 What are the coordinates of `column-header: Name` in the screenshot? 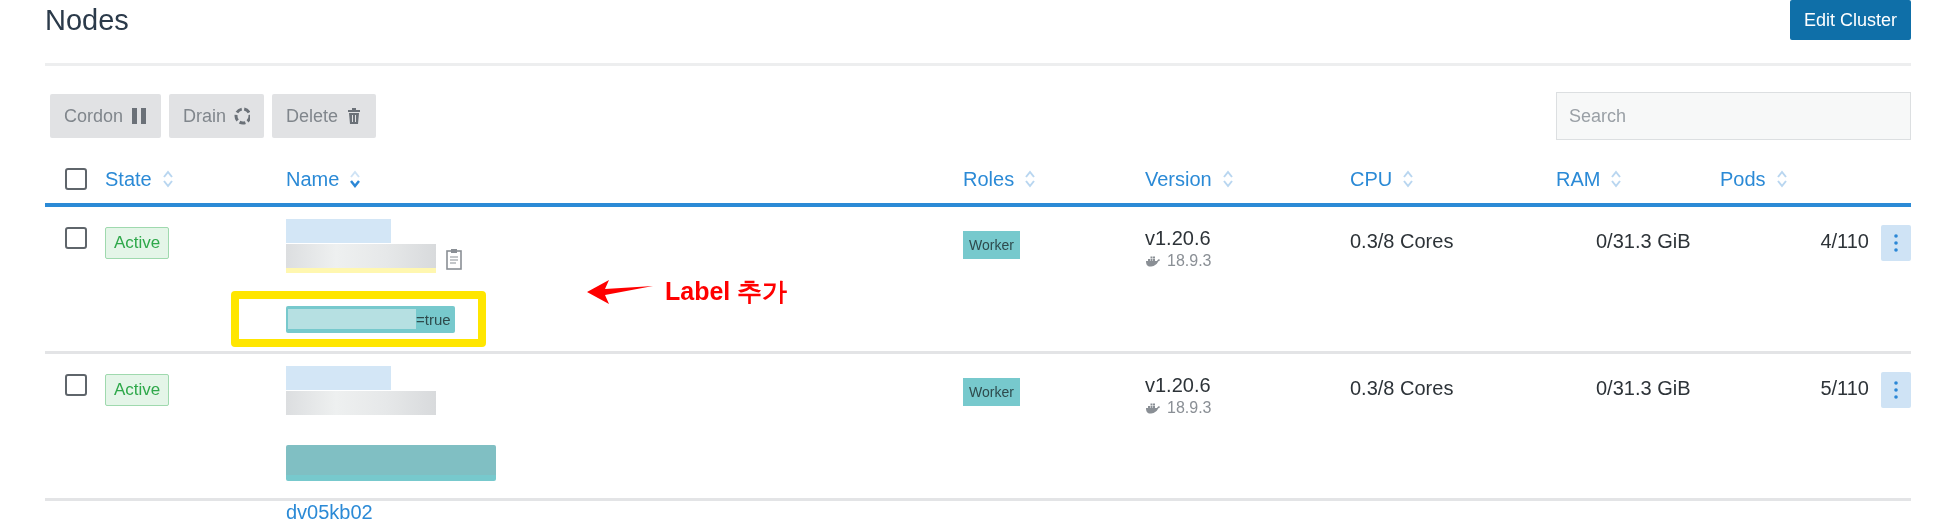 It's located at (324, 179).